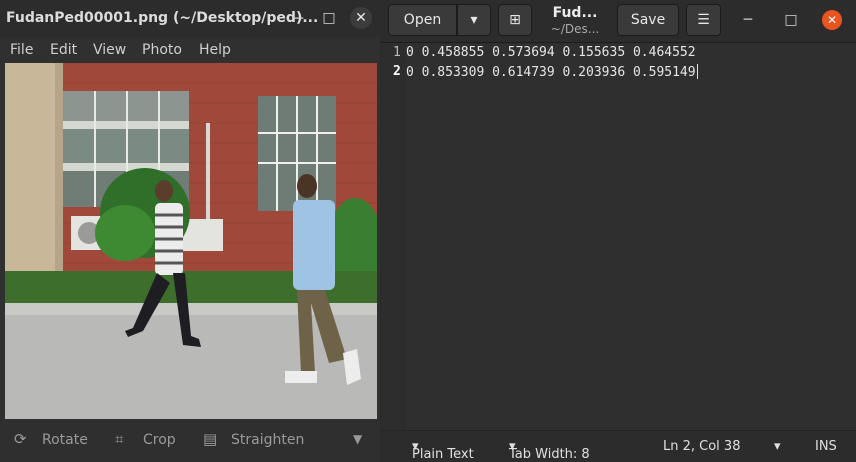 This screenshot has height=462, width=856. What do you see at coordinates (474, 20) in the screenshot?
I see `open-dropdown-icon: ▾` at bounding box center [474, 20].